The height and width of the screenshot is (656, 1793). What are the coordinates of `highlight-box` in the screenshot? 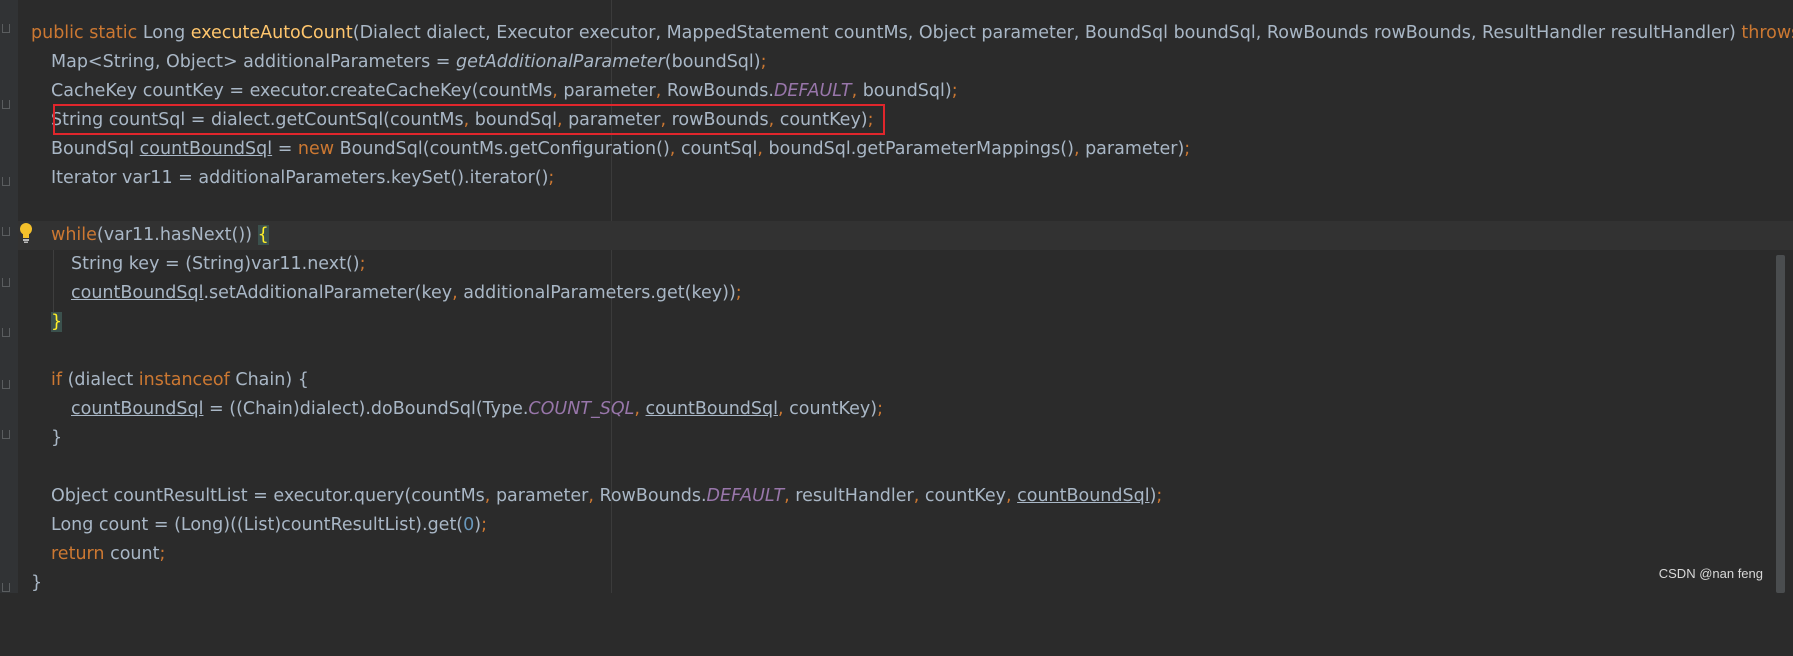 It's located at (469, 119).